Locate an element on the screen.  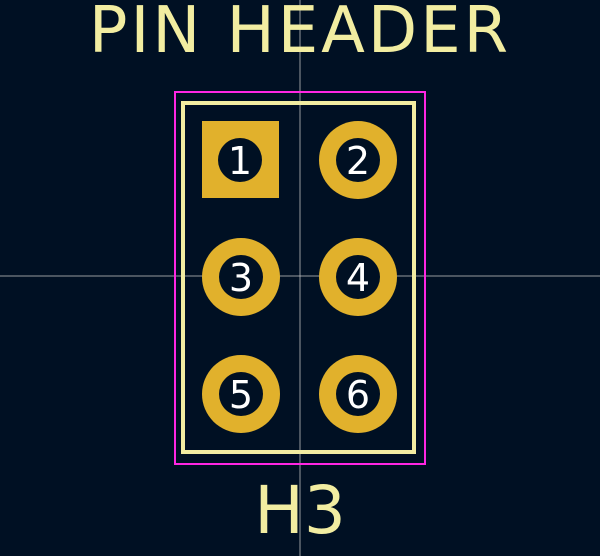
pad-3: 3 is located at coordinates (241, 277).